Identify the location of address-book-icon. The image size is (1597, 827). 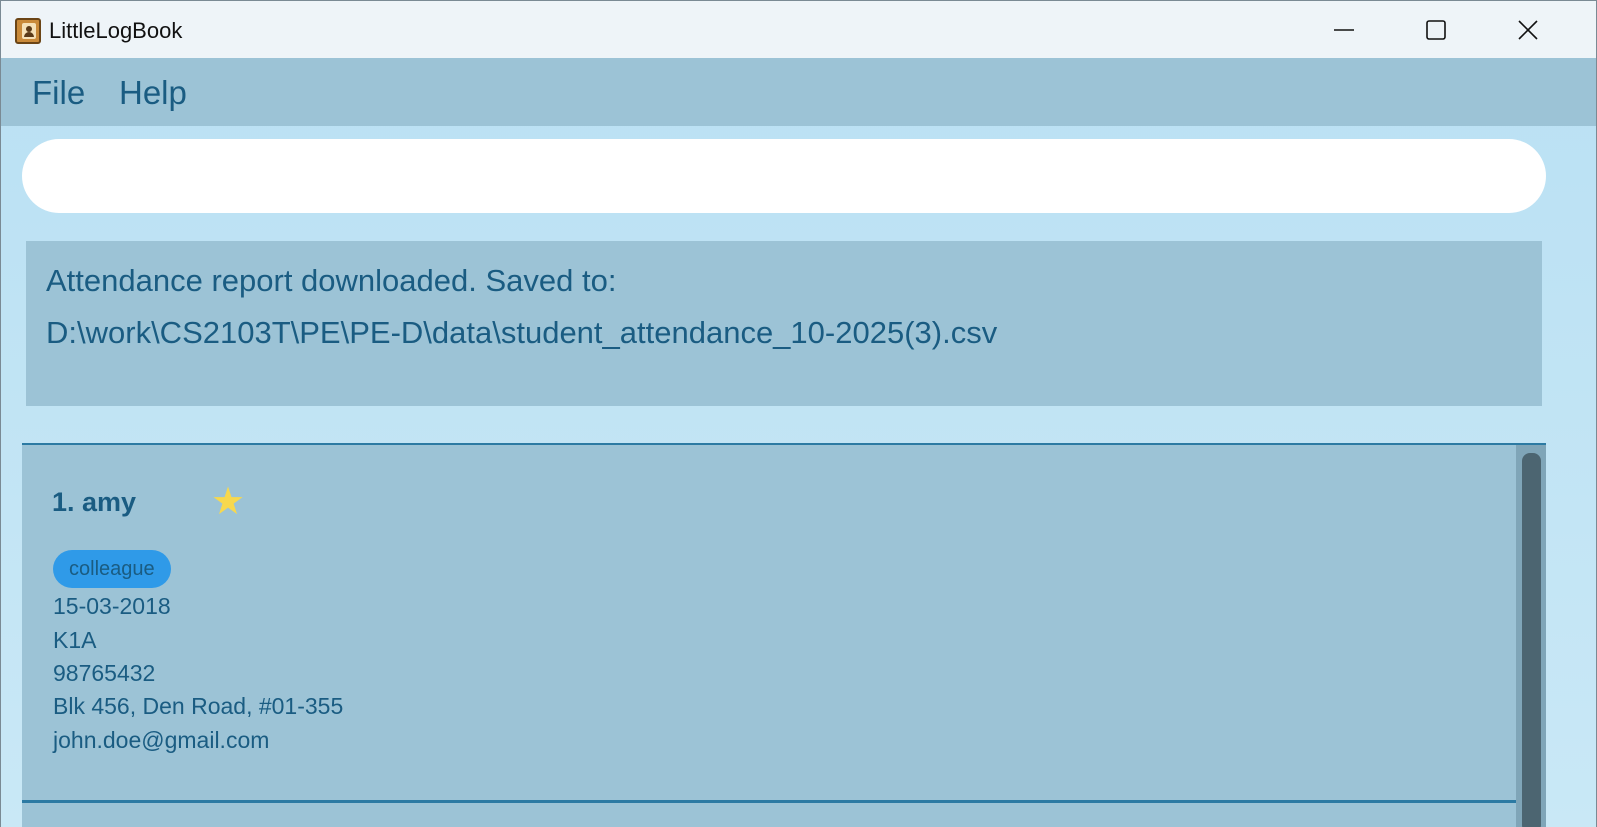
(28, 31).